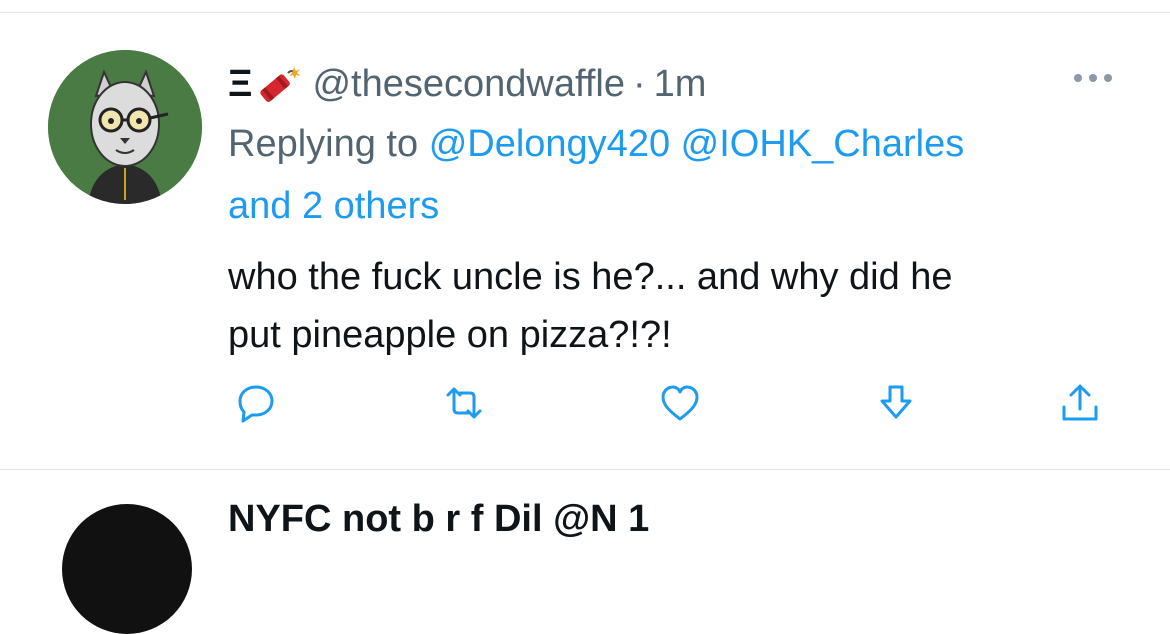  What do you see at coordinates (438, 519) in the screenshot?
I see `next-tweet-header: NYFC not b r f Dil @N 1` at bounding box center [438, 519].